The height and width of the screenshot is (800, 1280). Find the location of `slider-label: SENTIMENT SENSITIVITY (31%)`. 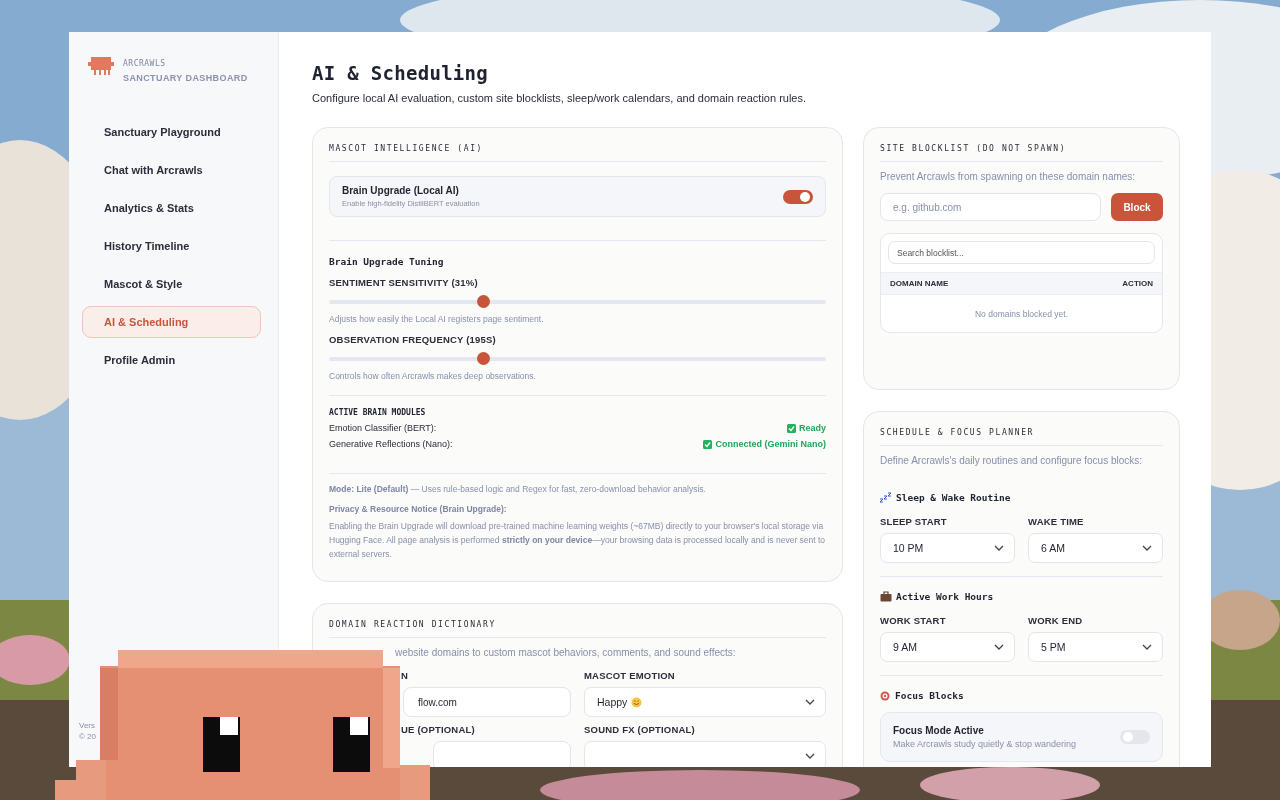

slider-label: SENTIMENT SENSITIVITY (31%) is located at coordinates (404, 282).